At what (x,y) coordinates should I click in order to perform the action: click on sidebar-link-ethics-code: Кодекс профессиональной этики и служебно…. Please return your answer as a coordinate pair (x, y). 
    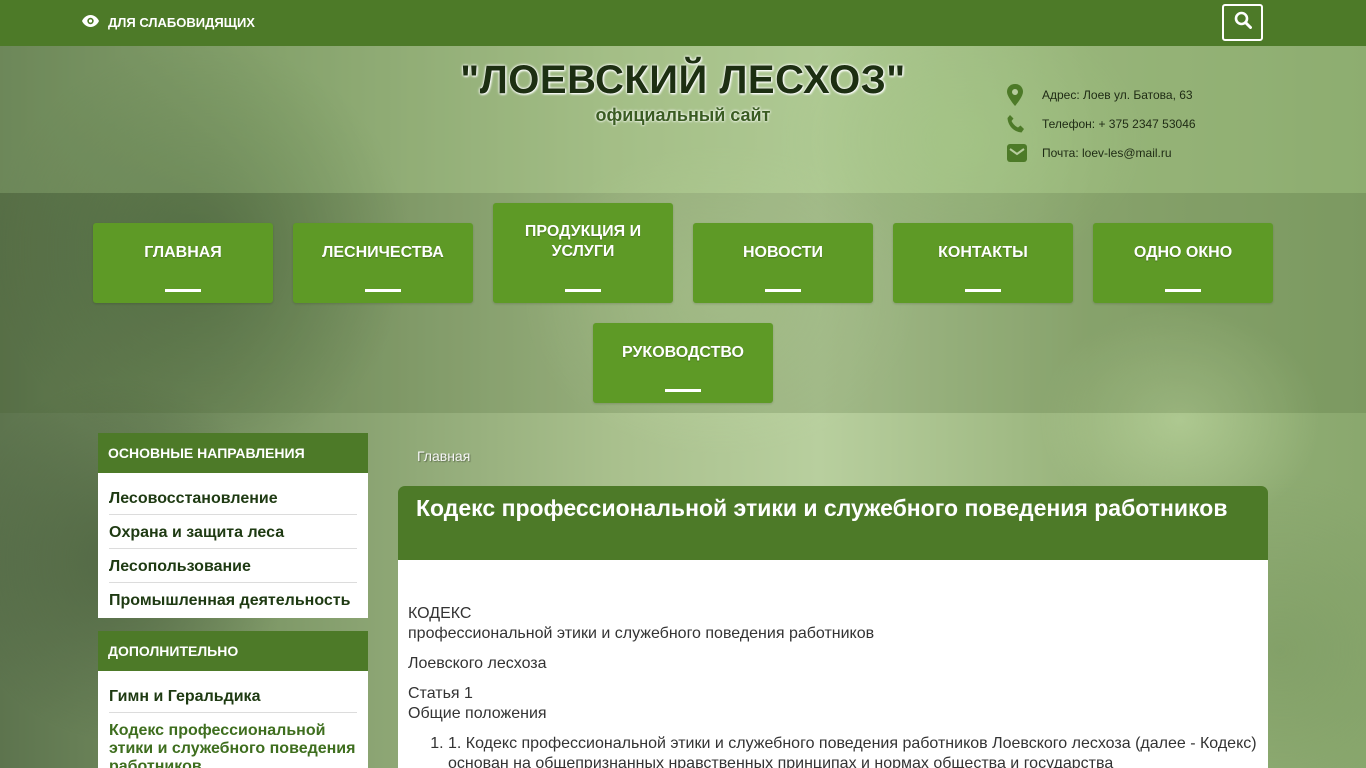
    Looking at the image, I should click on (233, 740).